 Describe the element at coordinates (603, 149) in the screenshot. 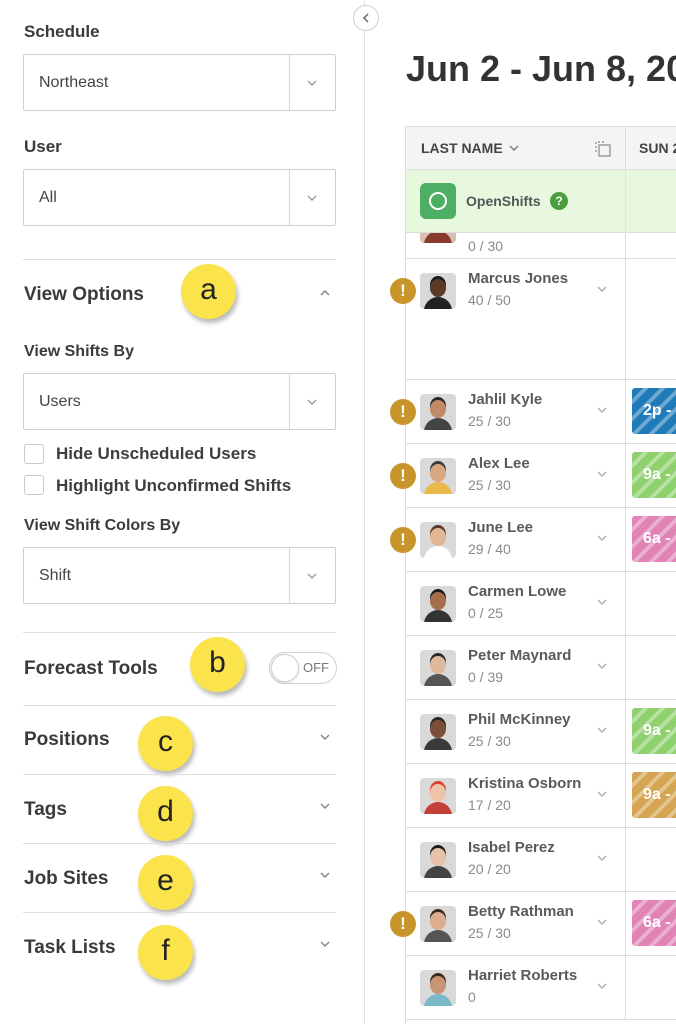

I see `copy-icon` at that location.